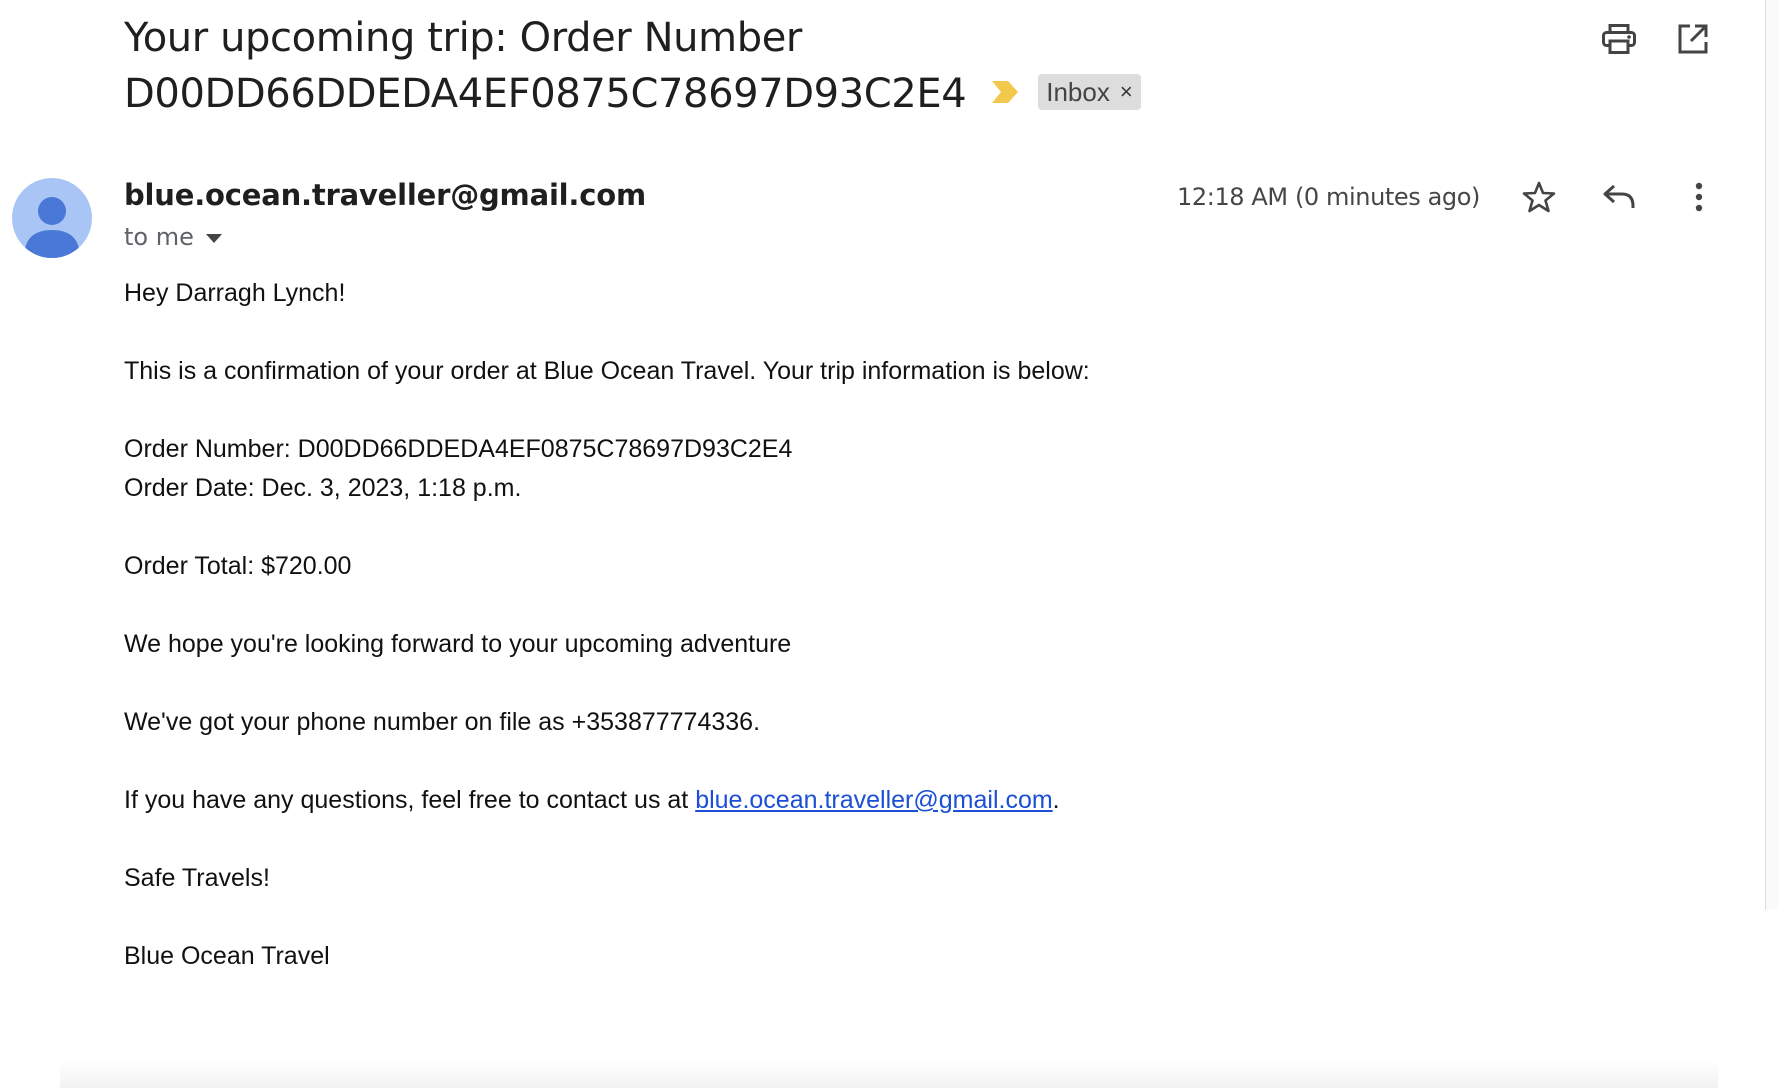 The image size is (1778, 1088). I want to click on label-chip-inbox: Inbox ×, so click(1089, 92).